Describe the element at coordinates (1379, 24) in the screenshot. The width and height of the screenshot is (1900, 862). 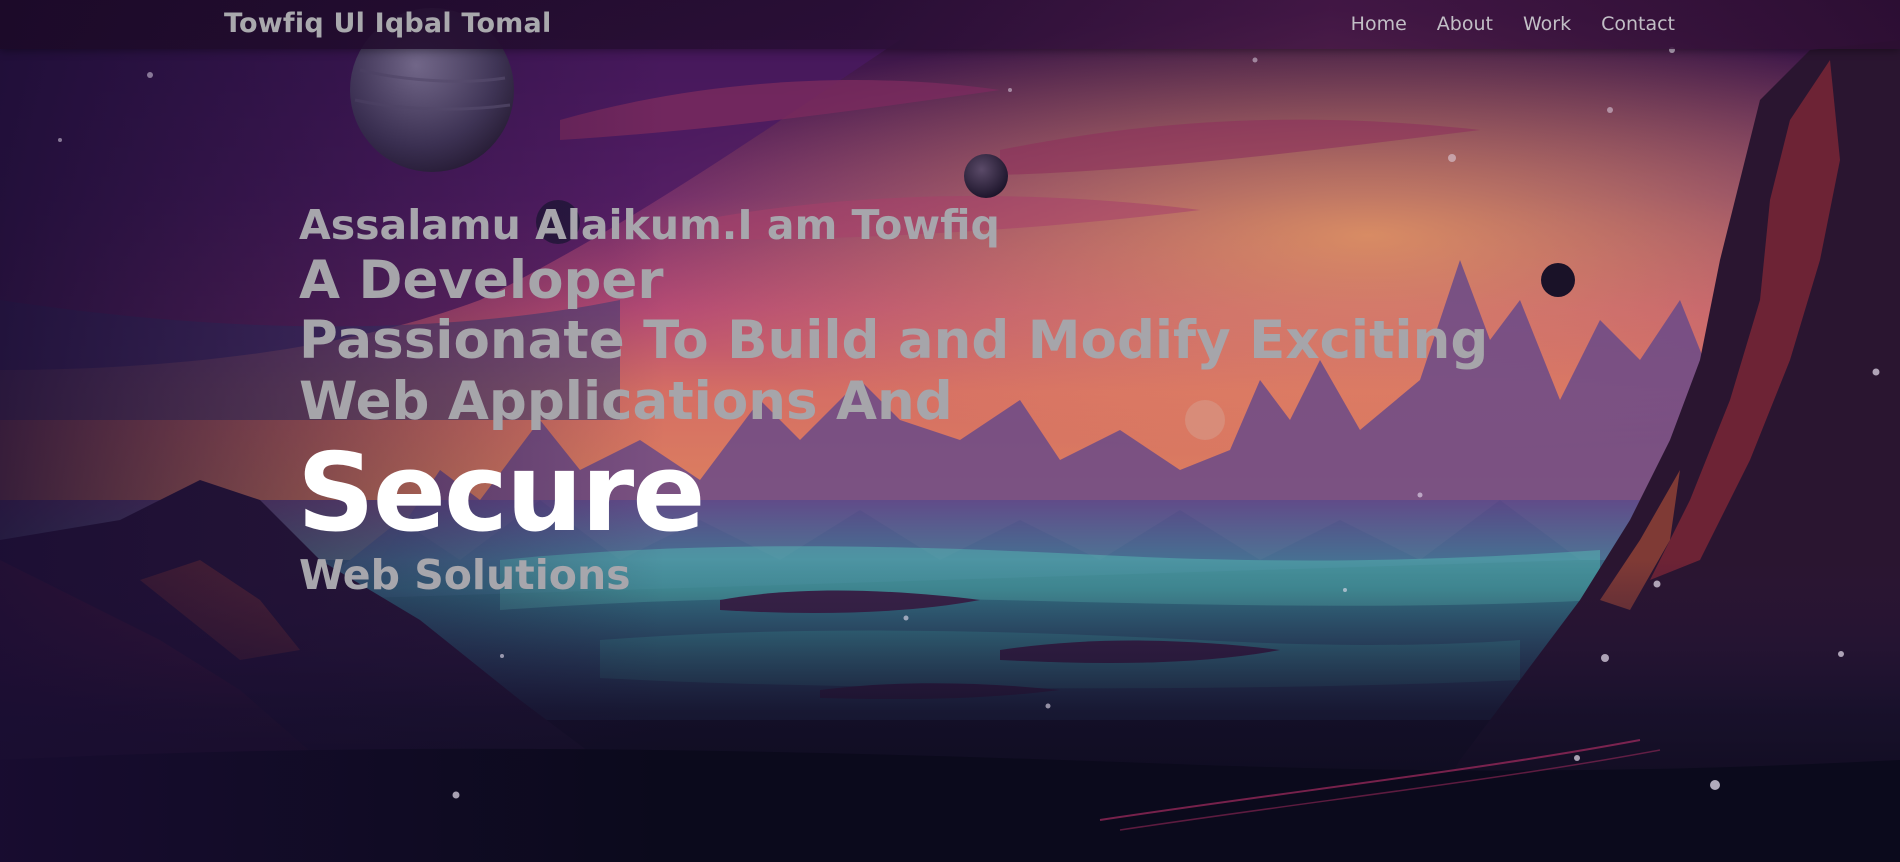
I see `nav-link-home: Home` at that location.